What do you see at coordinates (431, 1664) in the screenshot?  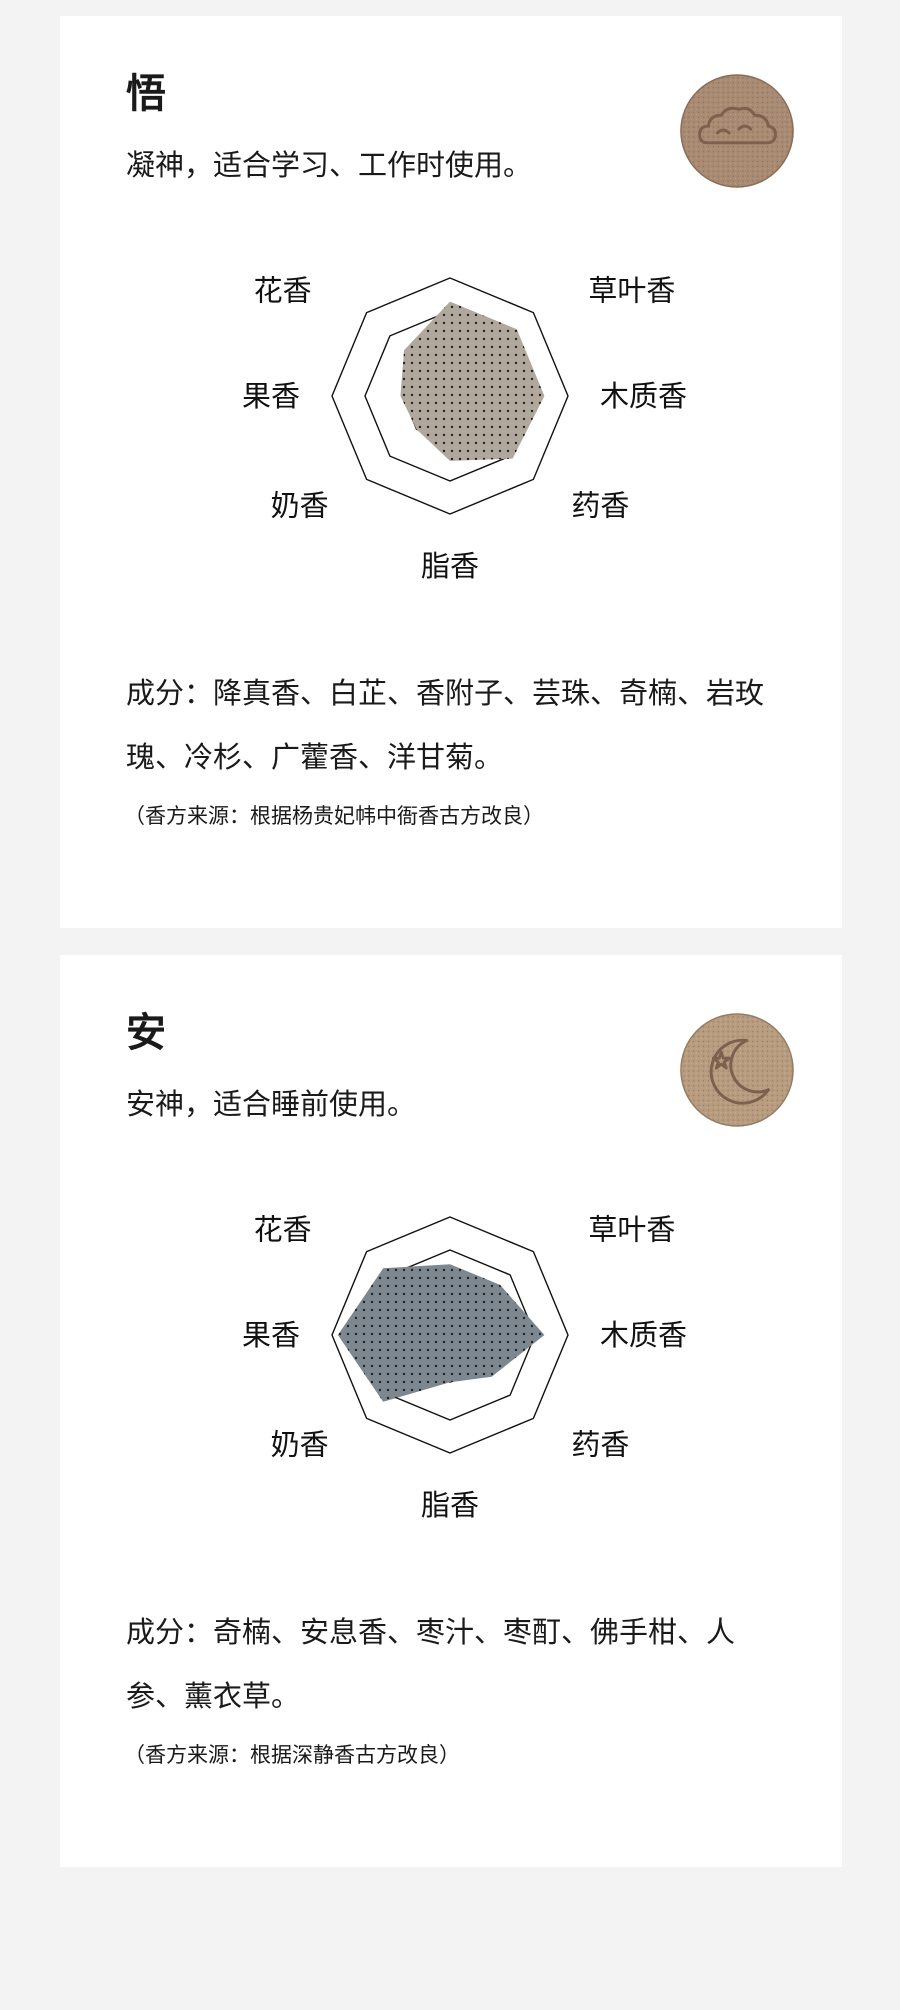 I see `ingredients-text: 成分：奇楠、安息香、枣汁、枣酊、佛手柑、人参、薰衣草。` at bounding box center [431, 1664].